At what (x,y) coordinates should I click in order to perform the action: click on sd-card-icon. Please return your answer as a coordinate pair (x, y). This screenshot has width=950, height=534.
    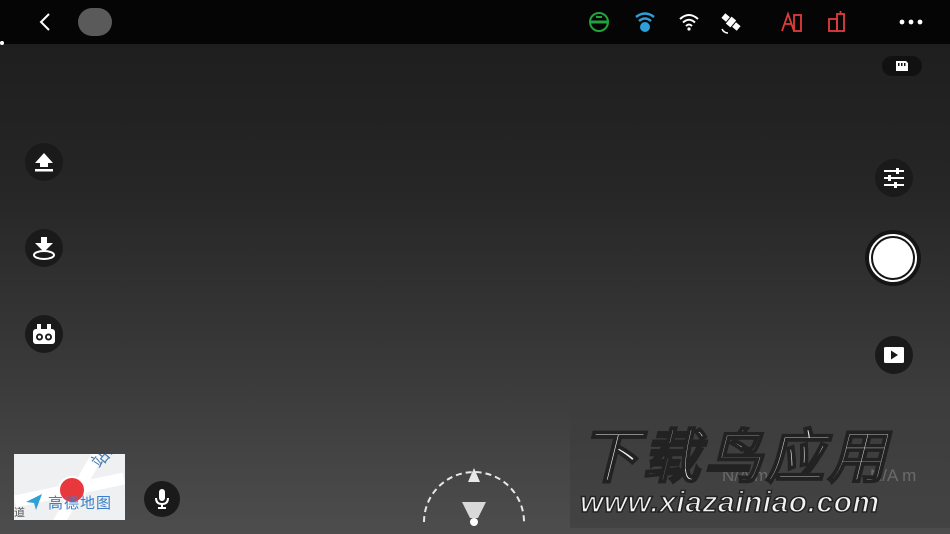
    Looking at the image, I should click on (902, 66).